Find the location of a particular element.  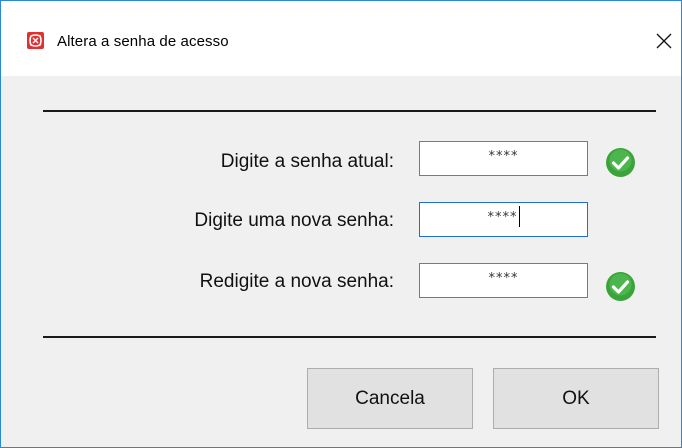

current-password-label: Digite a senha atual: is located at coordinates (307, 161).